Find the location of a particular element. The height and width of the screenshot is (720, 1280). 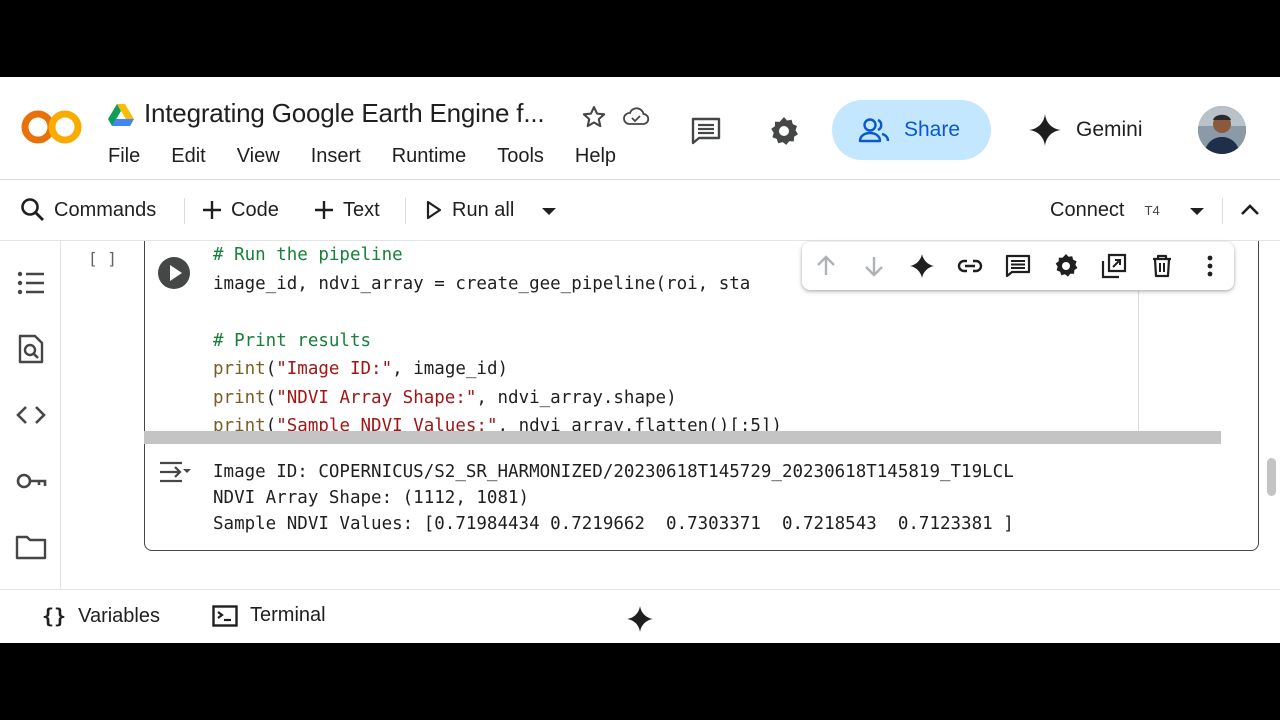

toc-icon is located at coordinates (31, 283).